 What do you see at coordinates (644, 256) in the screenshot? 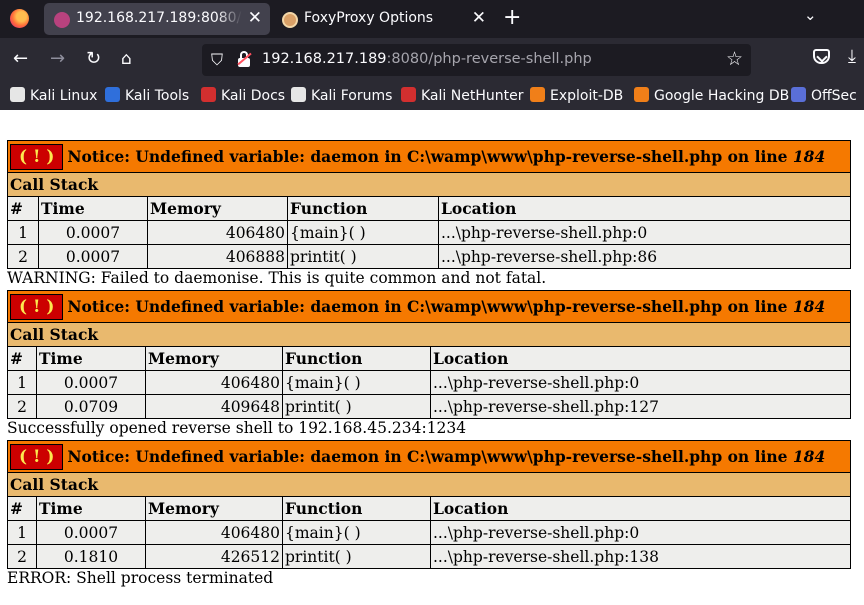
I see `cell-location: ...\php-reverse-shell.php:86` at bounding box center [644, 256].